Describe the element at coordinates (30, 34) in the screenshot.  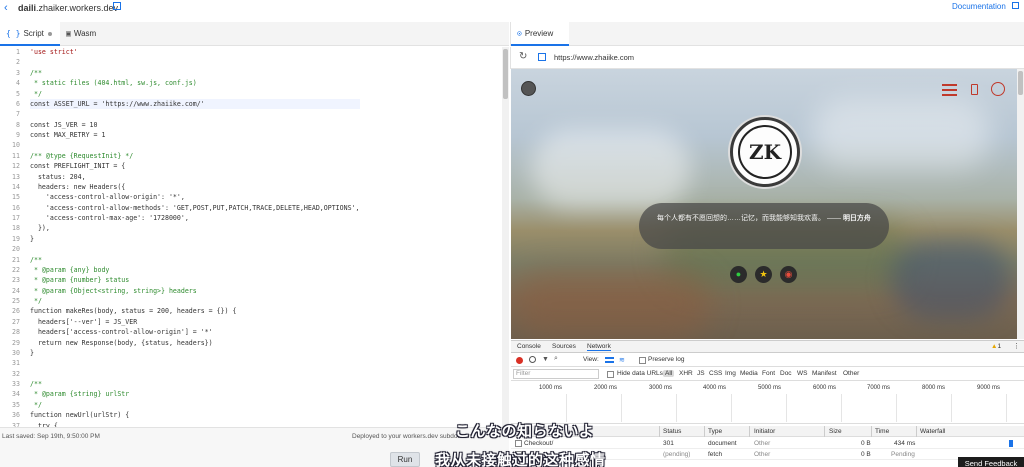
I see `tab-script: { } Script` at that location.